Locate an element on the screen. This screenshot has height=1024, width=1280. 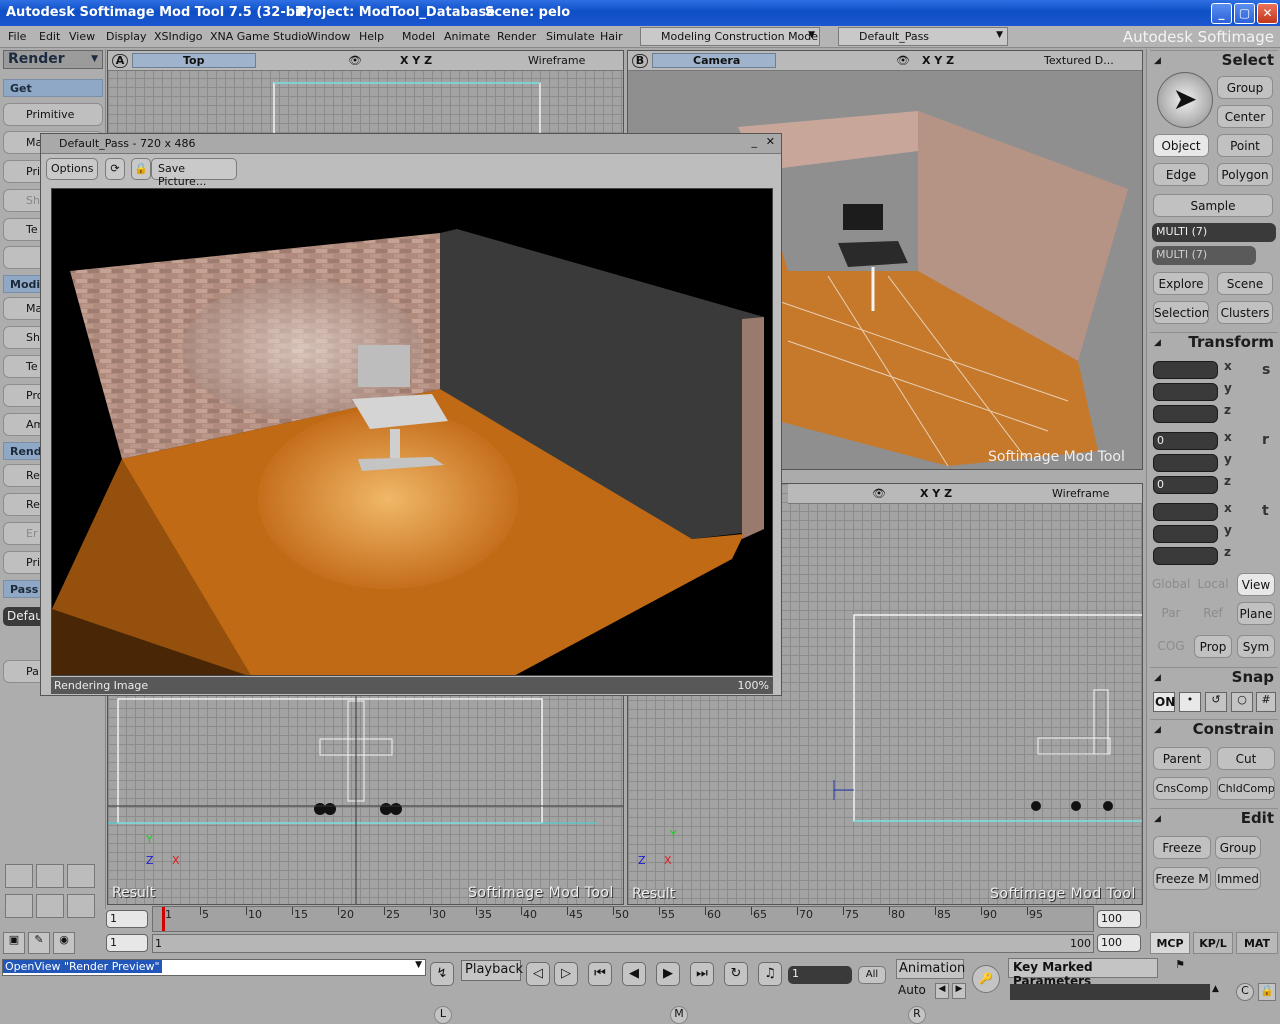
menu-xna: XNA Game Studio is located at coordinates (259, 36).